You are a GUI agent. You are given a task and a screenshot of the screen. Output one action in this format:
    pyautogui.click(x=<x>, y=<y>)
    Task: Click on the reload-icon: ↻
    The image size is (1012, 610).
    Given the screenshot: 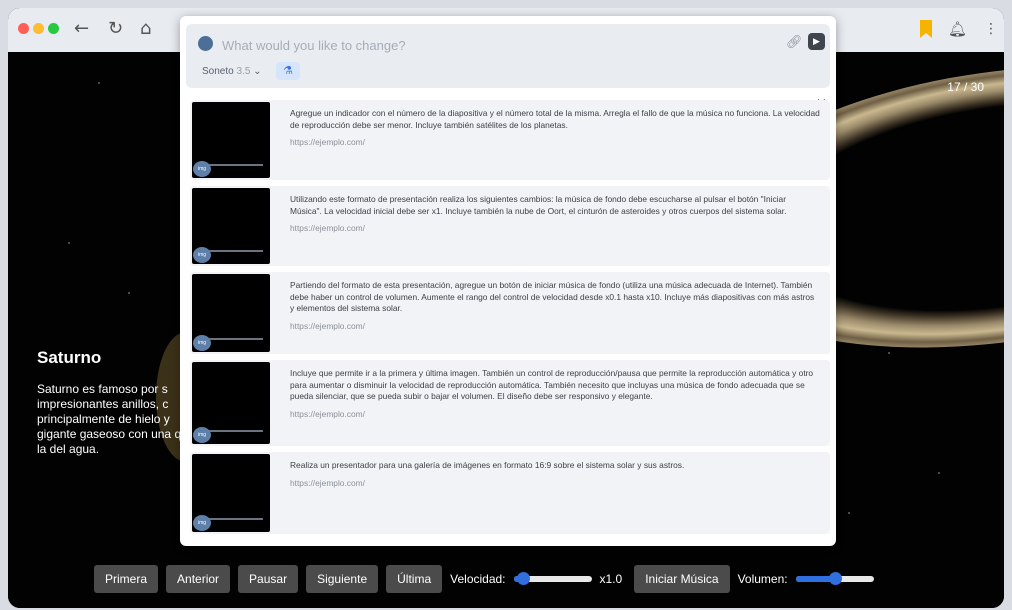 What is the action you would take?
    pyautogui.click(x=115, y=29)
    